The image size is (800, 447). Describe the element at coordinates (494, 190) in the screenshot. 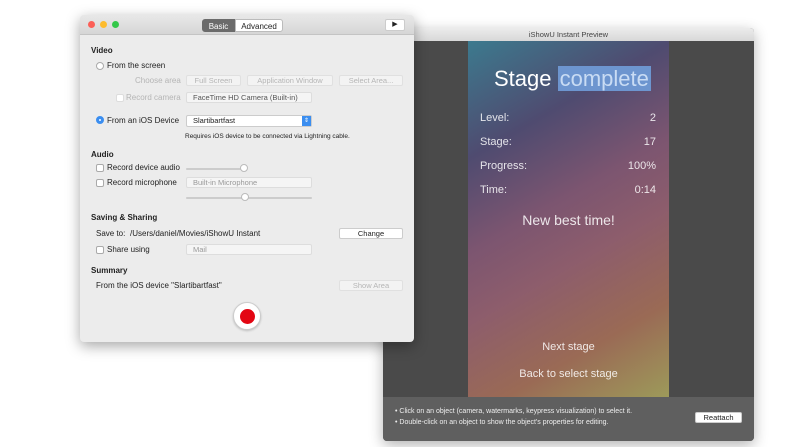

I see `time-label: Time:` at that location.